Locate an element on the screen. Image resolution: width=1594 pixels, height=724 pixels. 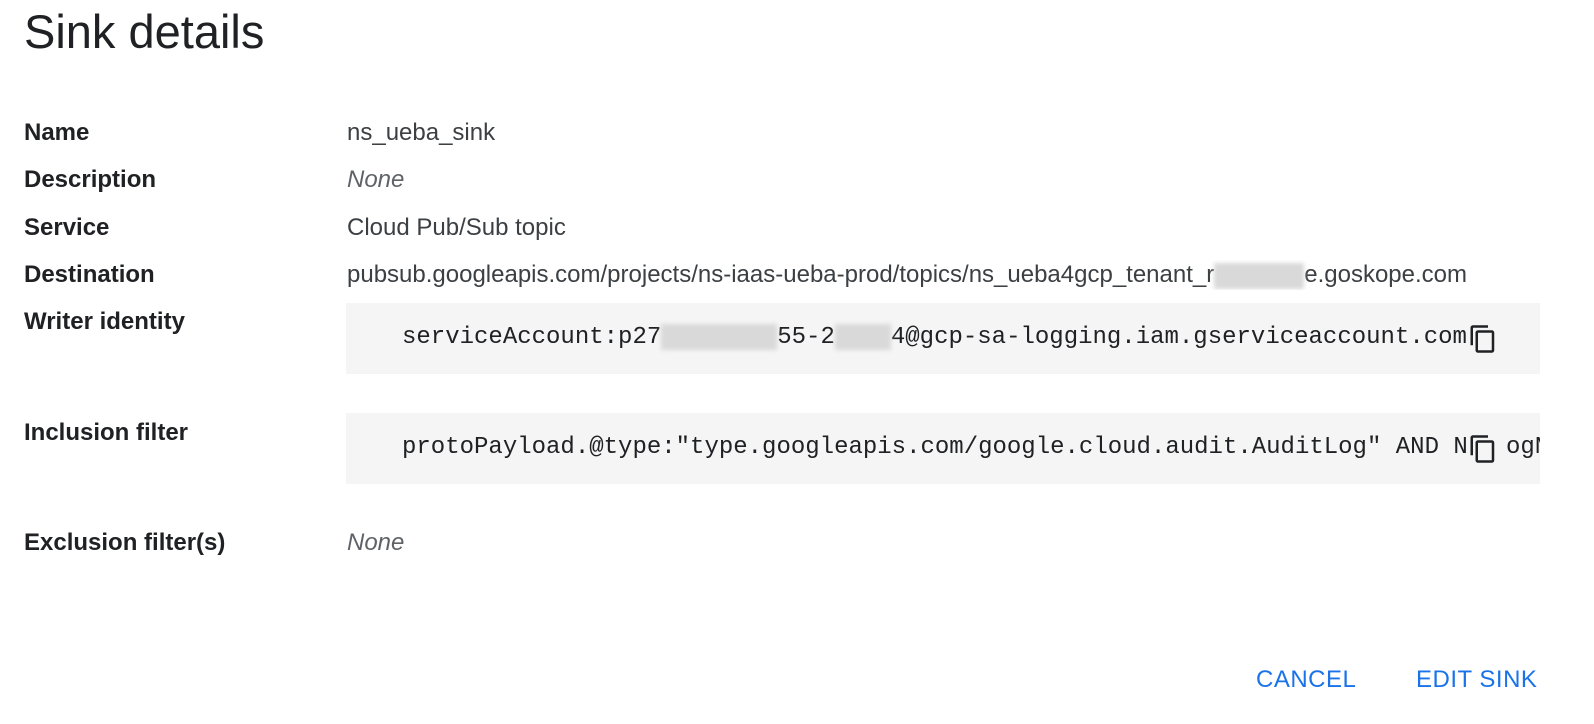
writer-identity-part-2: 55-2 is located at coordinates (806, 337).